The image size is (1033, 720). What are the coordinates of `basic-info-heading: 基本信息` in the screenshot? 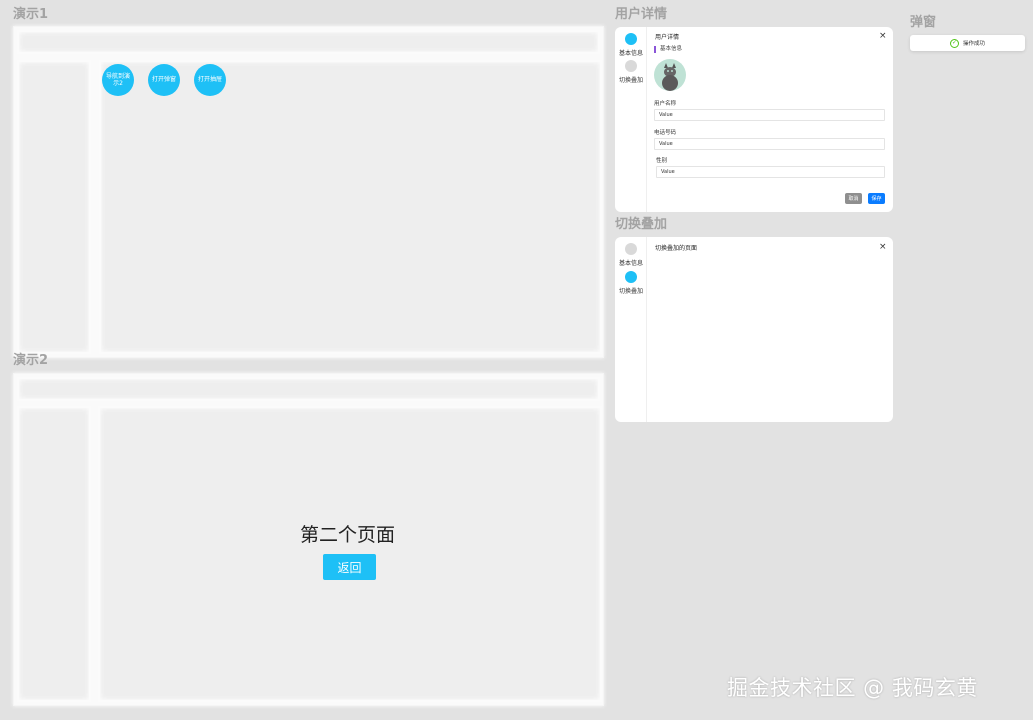 It's located at (668, 49).